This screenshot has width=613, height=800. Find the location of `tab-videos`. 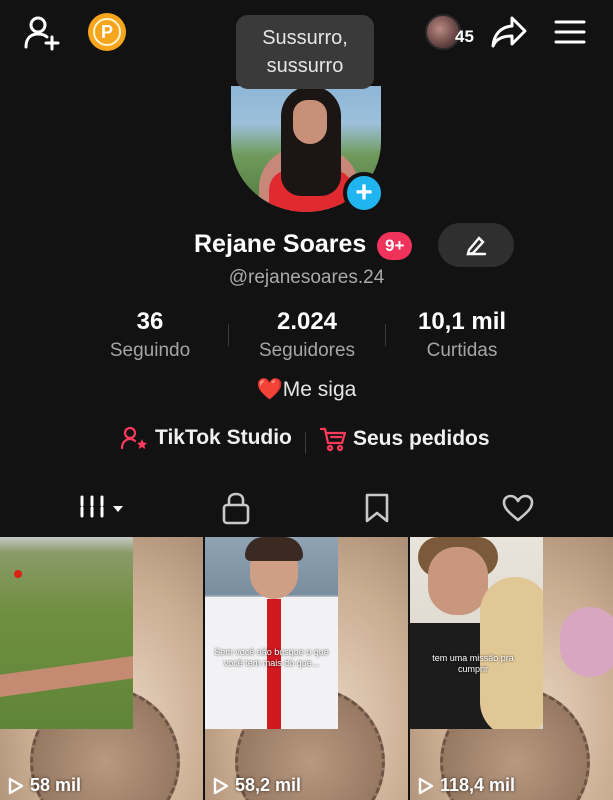

tab-videos is located at coordinates (103, 508).